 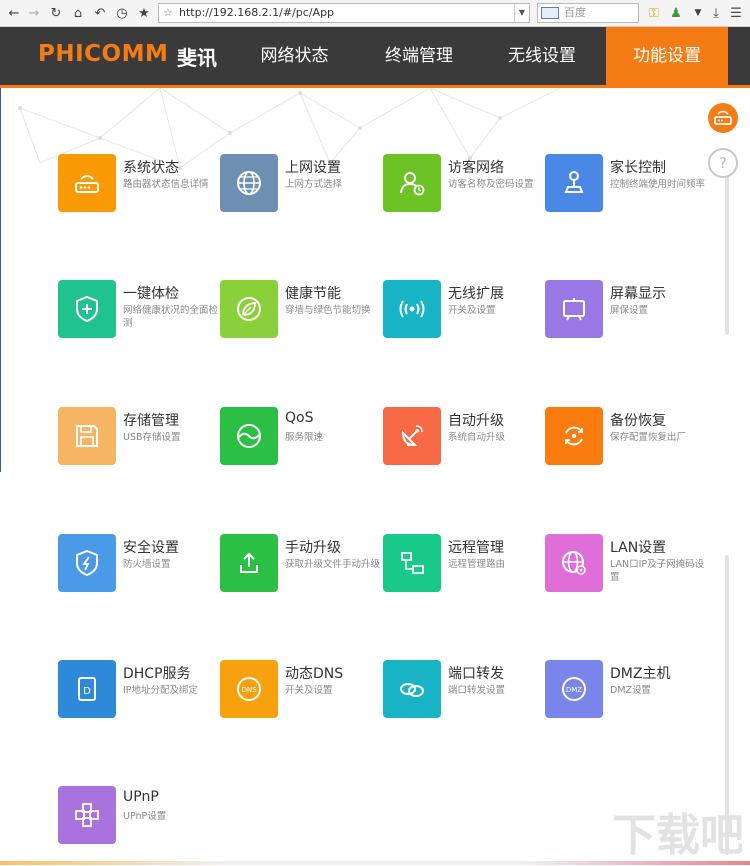 I want to click on extension-icon: ♟, so click(x=676, y=13).